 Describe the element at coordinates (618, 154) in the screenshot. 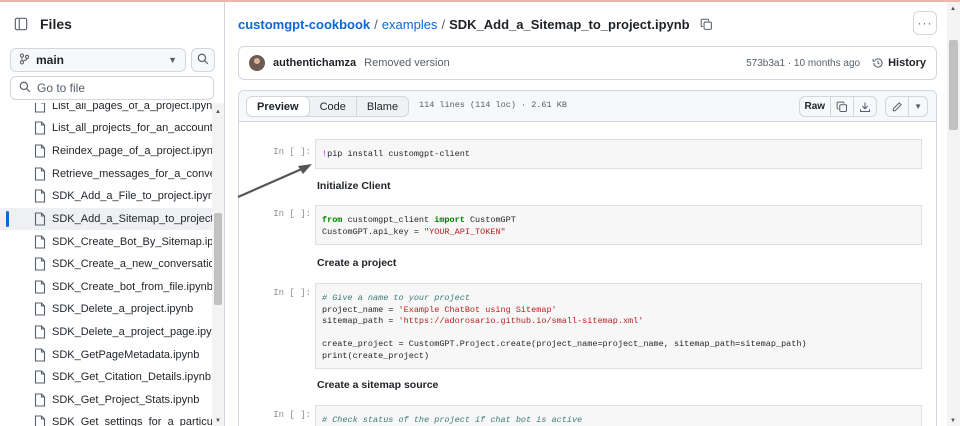

I see `code-cell: !pip install customgpt-client` at that location.